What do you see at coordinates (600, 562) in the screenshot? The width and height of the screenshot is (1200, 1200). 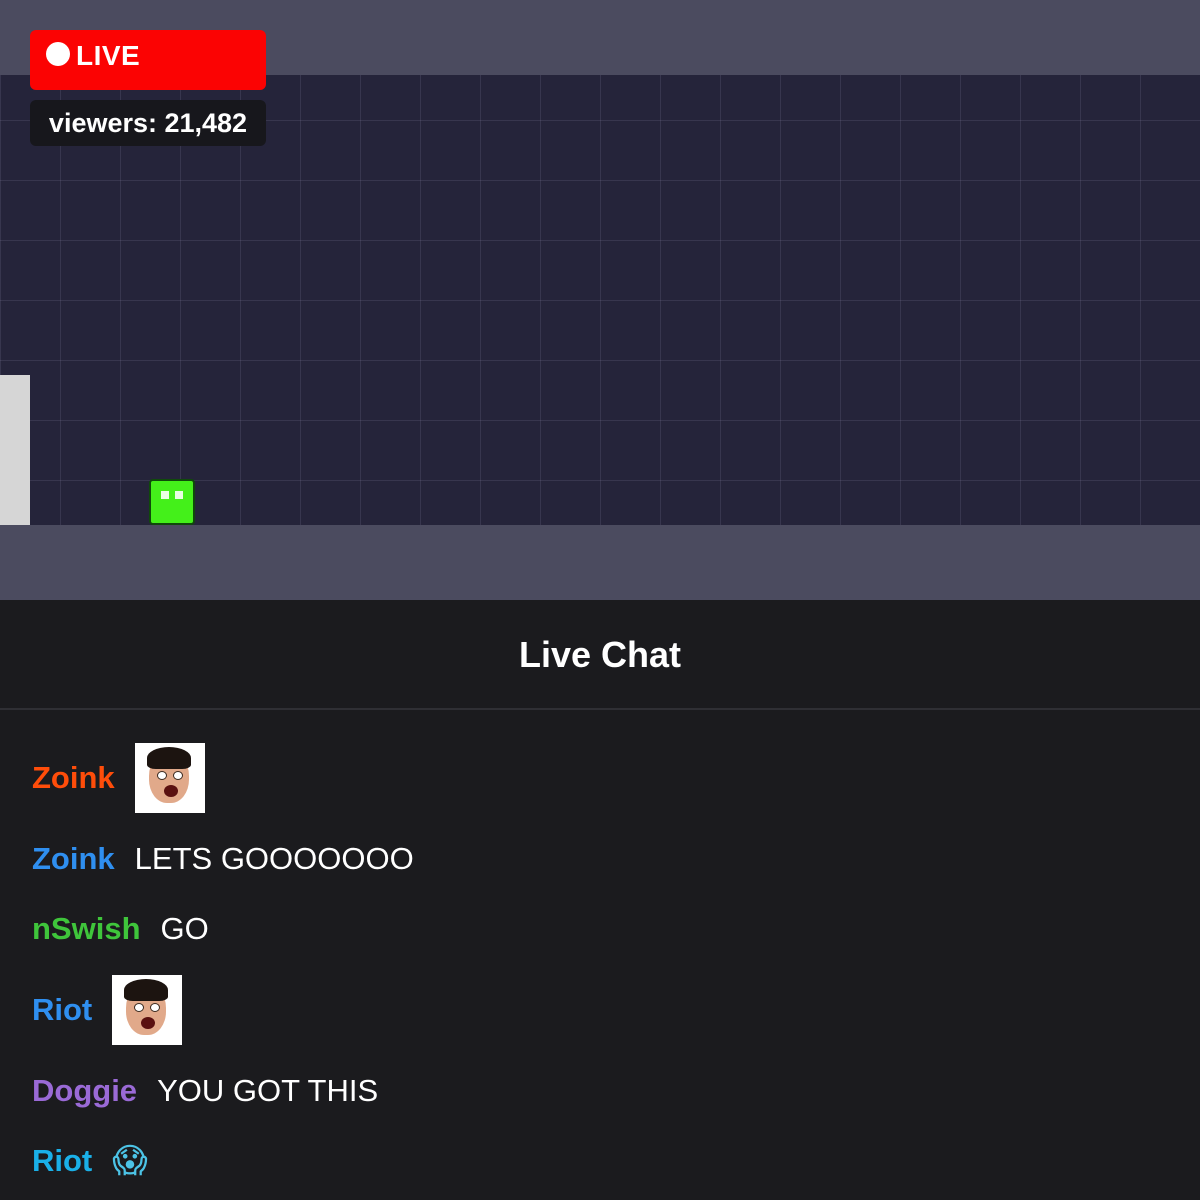 I see `floor` at bounding box center [600, 562].